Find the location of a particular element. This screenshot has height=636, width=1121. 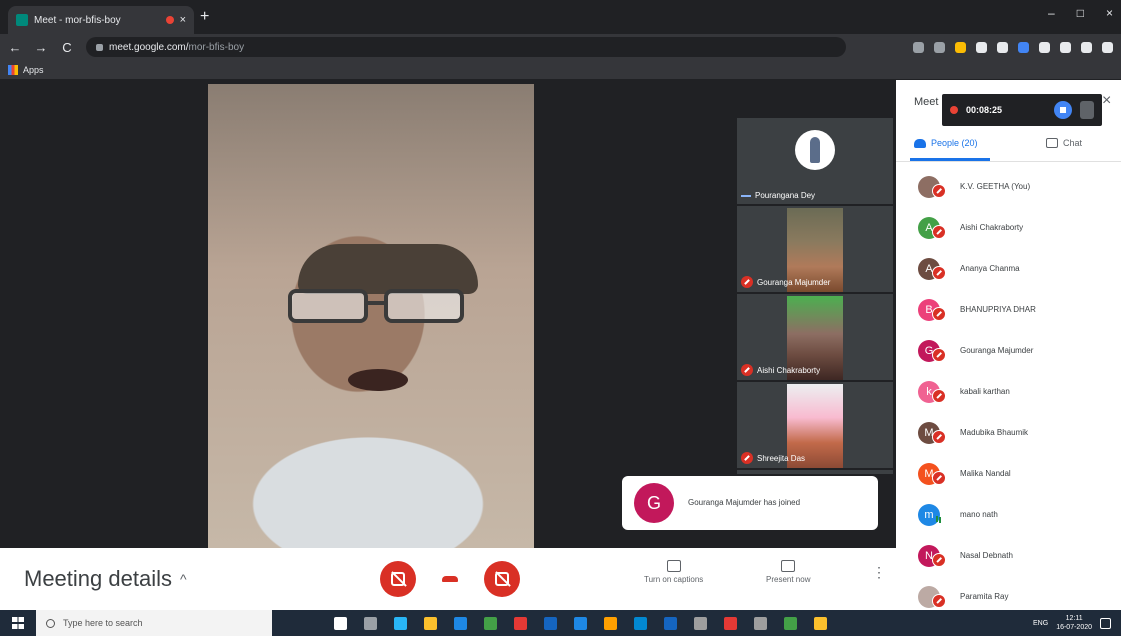

chat-icon is located at coordinates (1052, 143).